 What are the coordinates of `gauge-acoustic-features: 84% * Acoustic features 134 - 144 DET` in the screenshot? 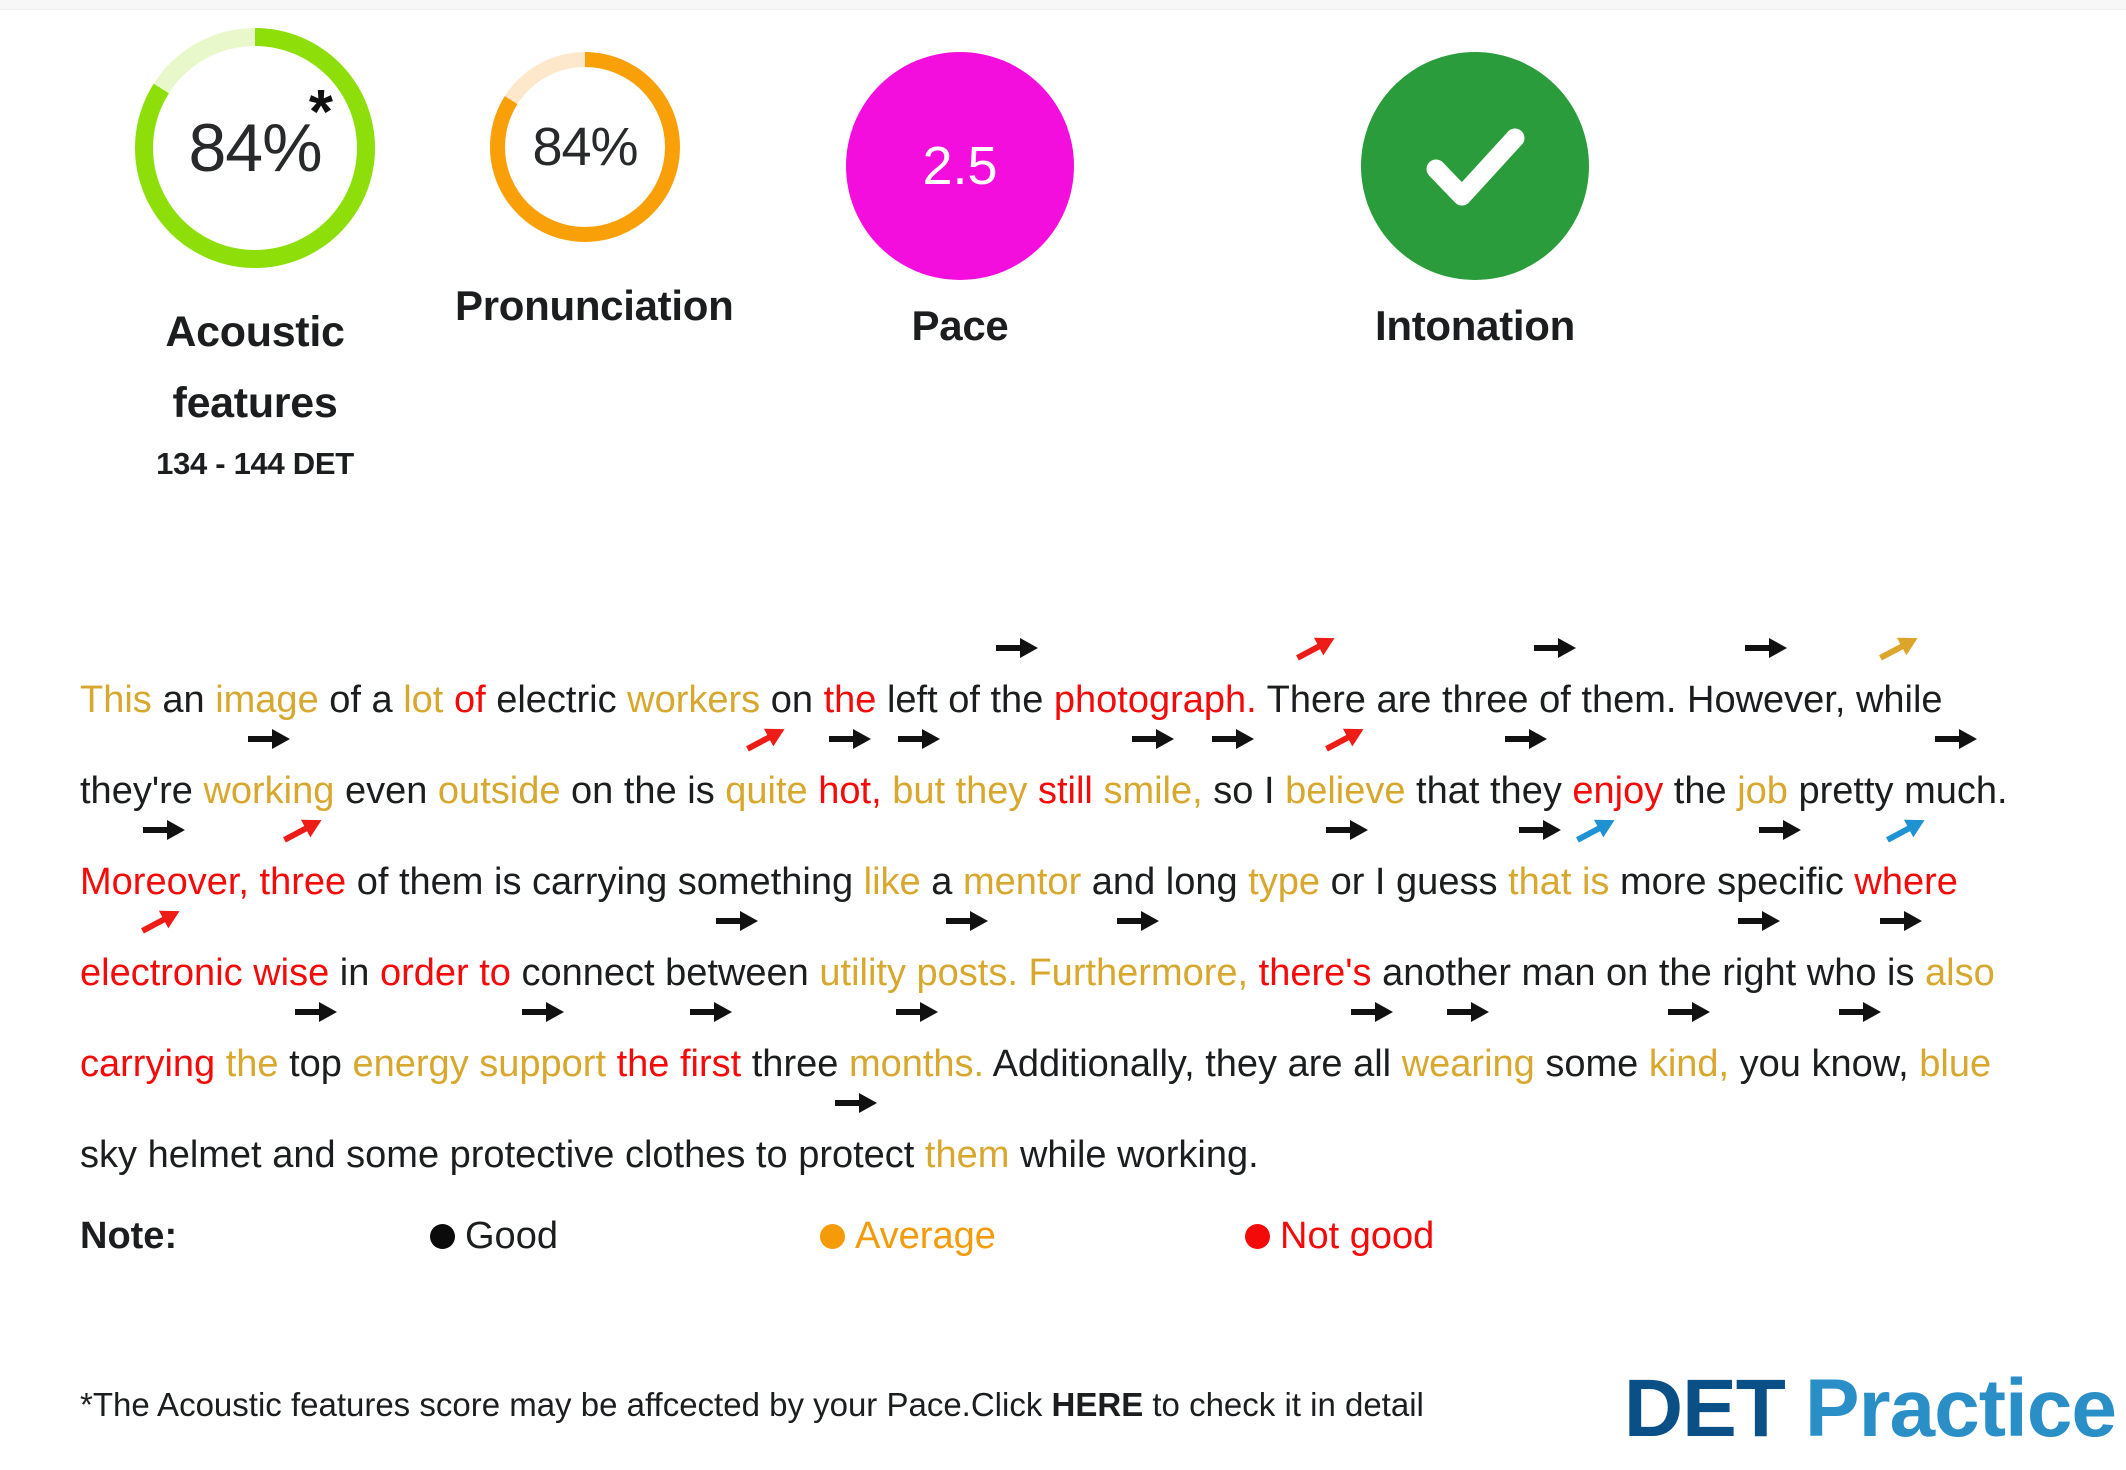 It's located at (255, 255).